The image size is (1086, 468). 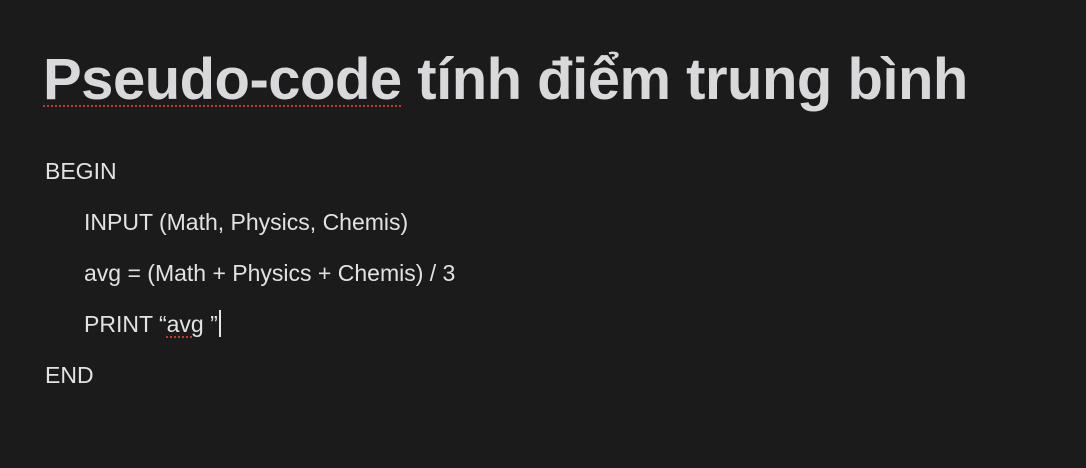 I want to click on code-line-print: PRINT “avg ”, so click(x=152, y=324).